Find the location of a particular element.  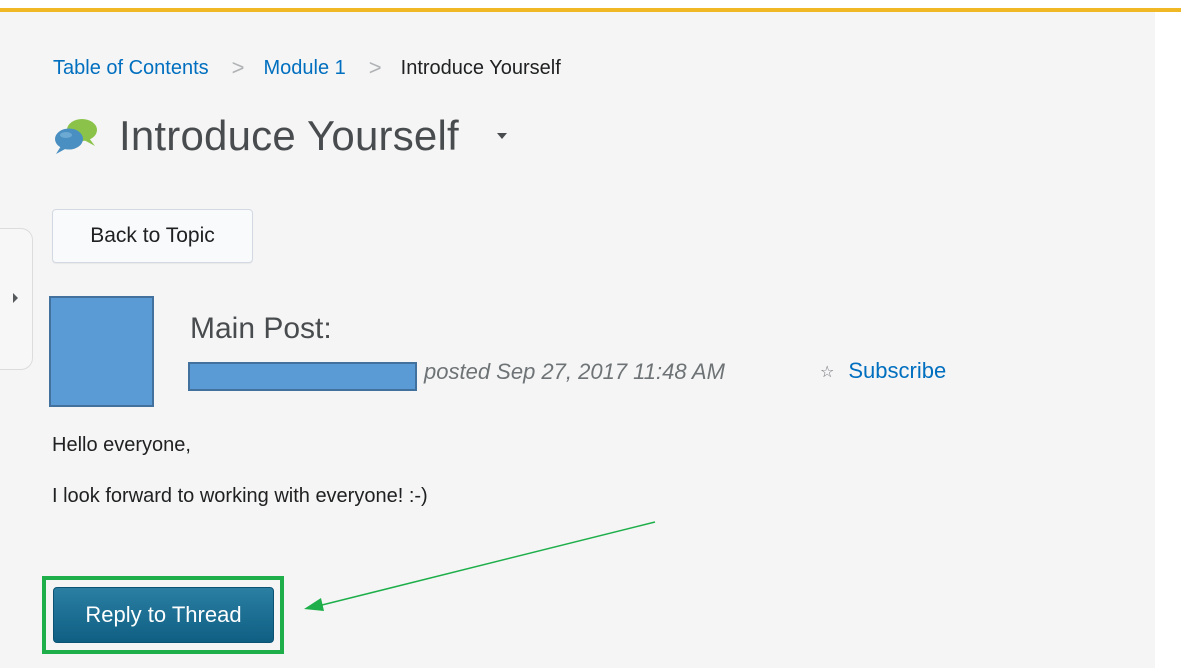

chevron-down-icon is located at coordinates (501, 136).